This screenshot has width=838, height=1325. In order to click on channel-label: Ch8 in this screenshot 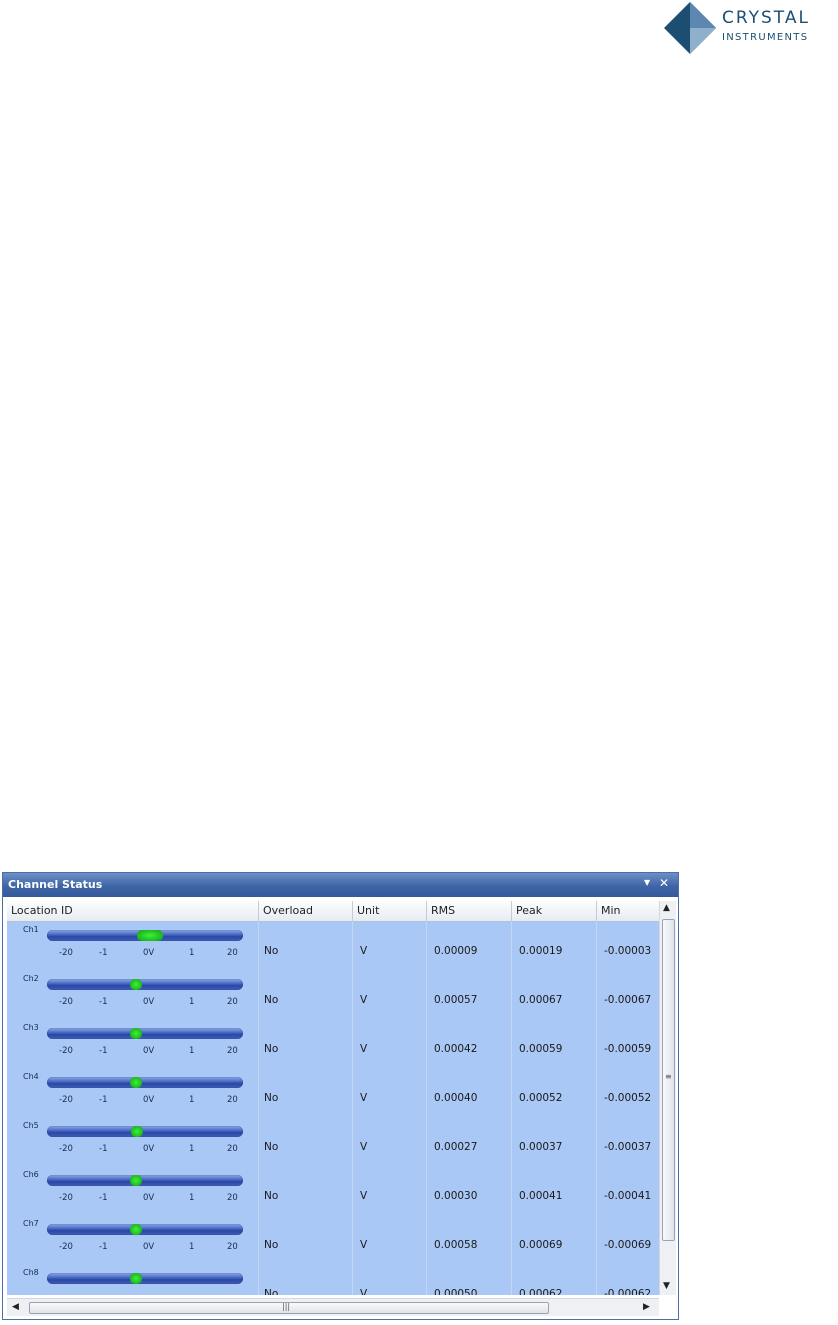, I will do `click(31, 1272)`.